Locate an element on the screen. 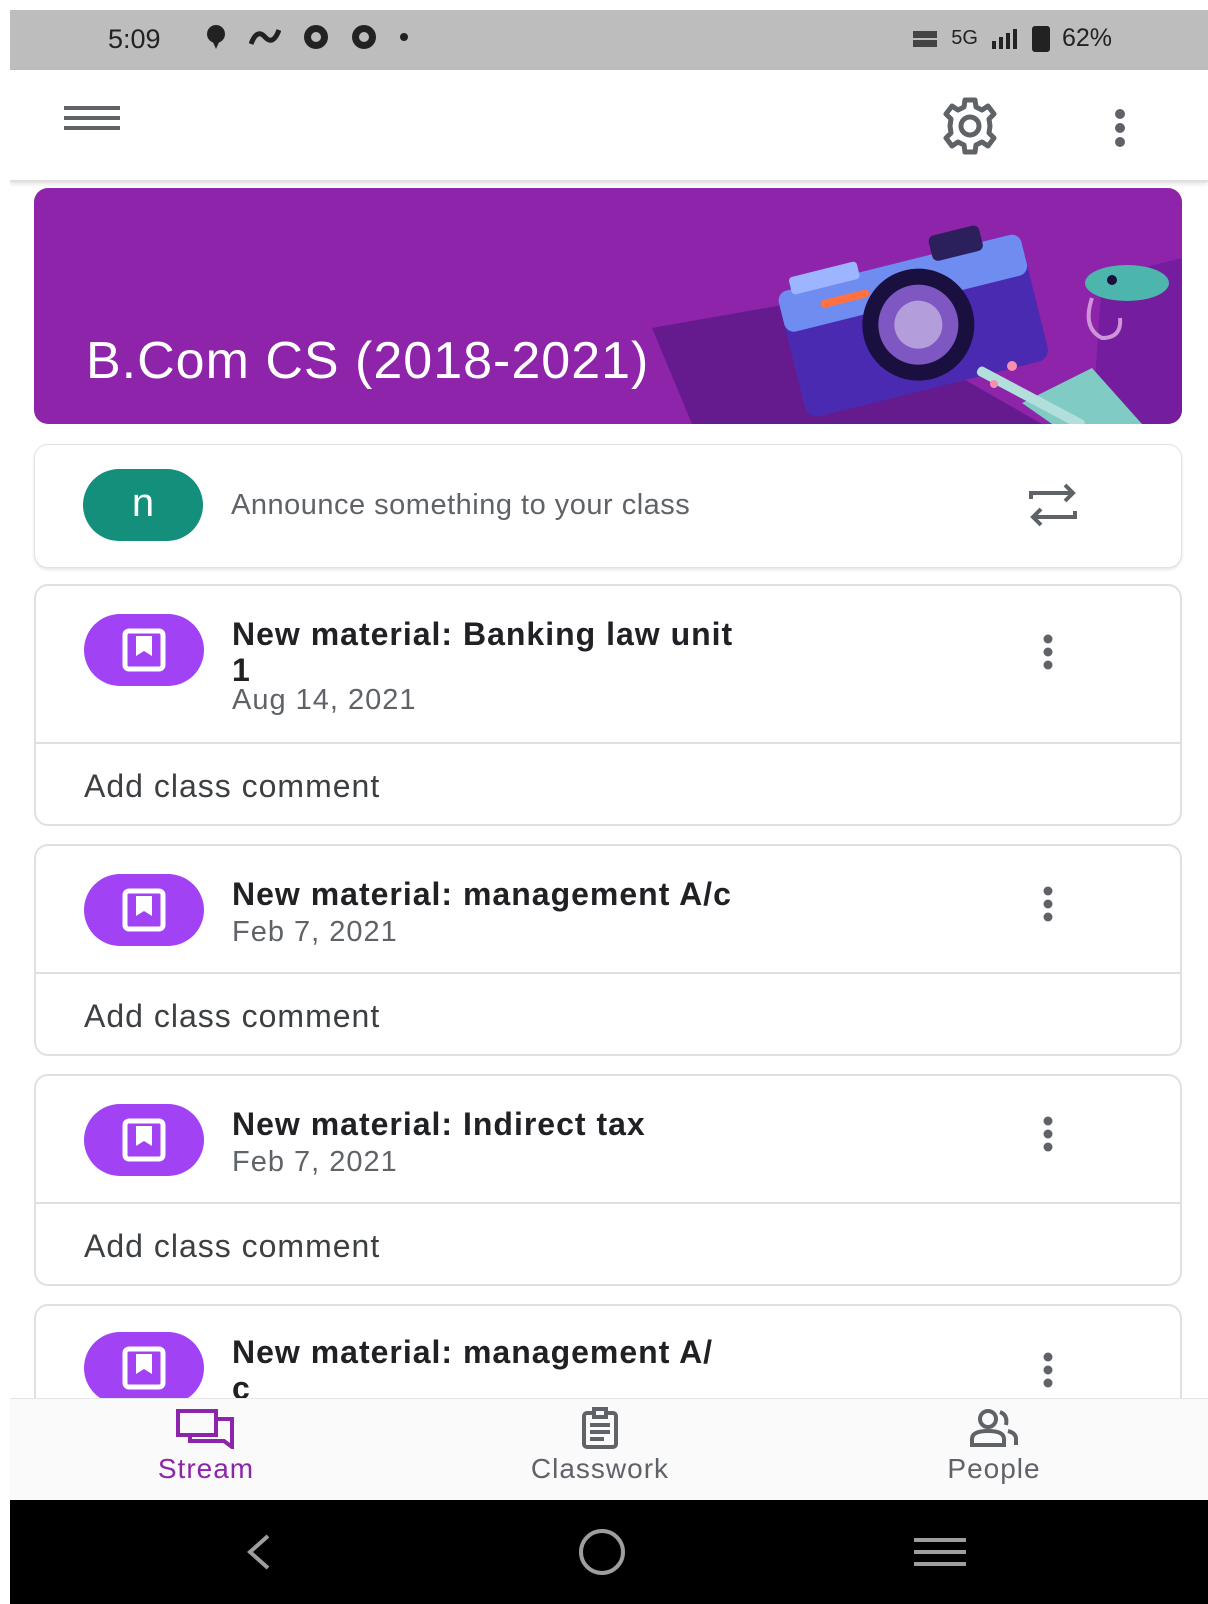  hamburger-menu-icon is located at coordinates (94, 127).